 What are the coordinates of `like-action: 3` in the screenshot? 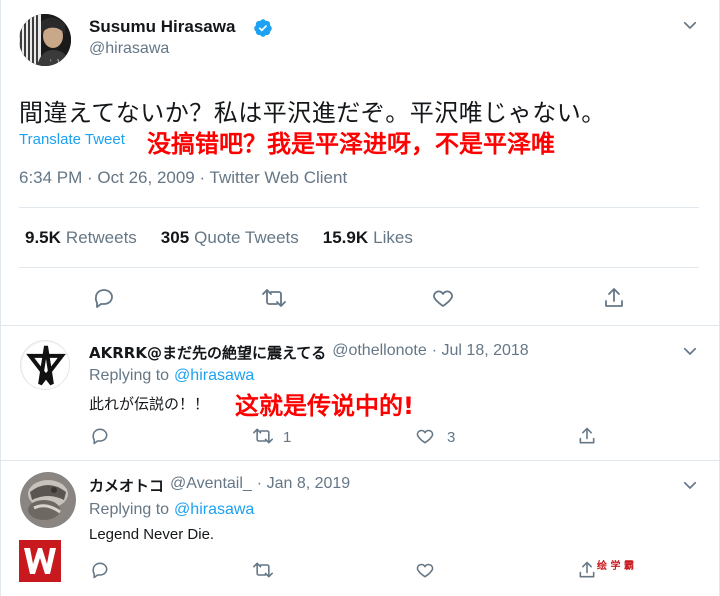 It's located at (435, 437).